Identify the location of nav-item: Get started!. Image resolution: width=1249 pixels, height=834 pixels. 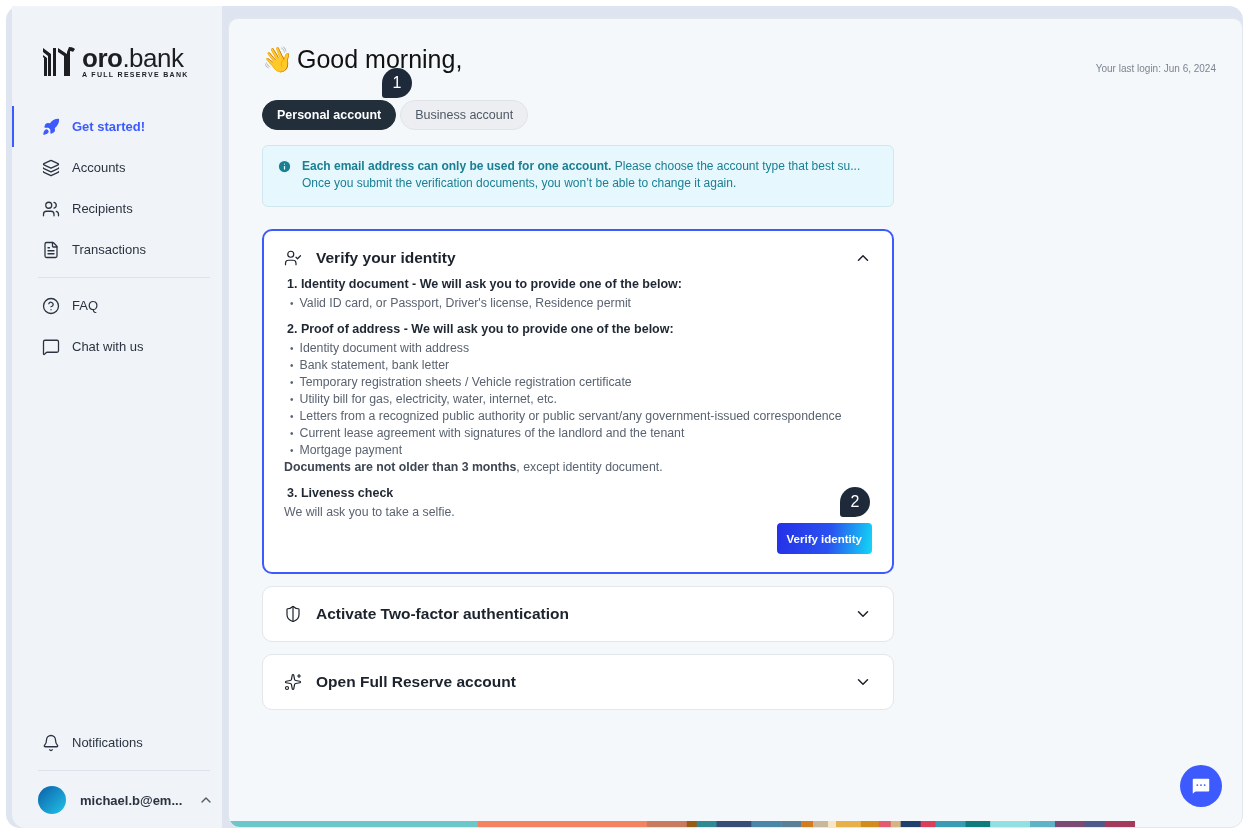
(117, 126).